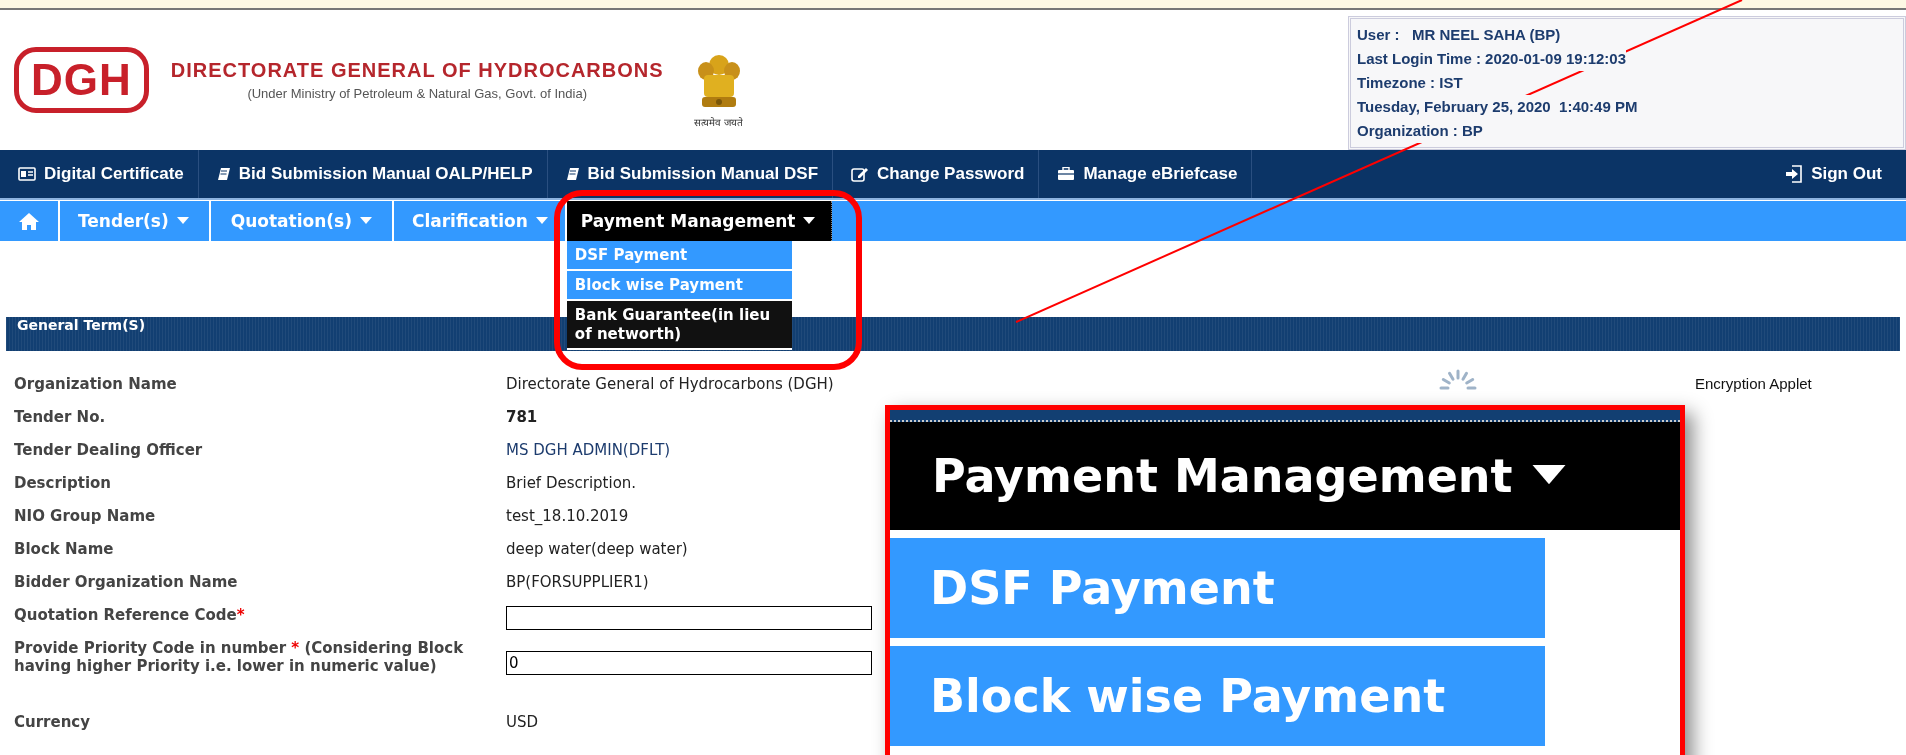 Image resolution: width=1906 pixels, height=755 pixels. Describe the element at coordinates (1217, 584) in the screenshot. I see `zoomed-dropdown-item: DSF Payment` at that location.